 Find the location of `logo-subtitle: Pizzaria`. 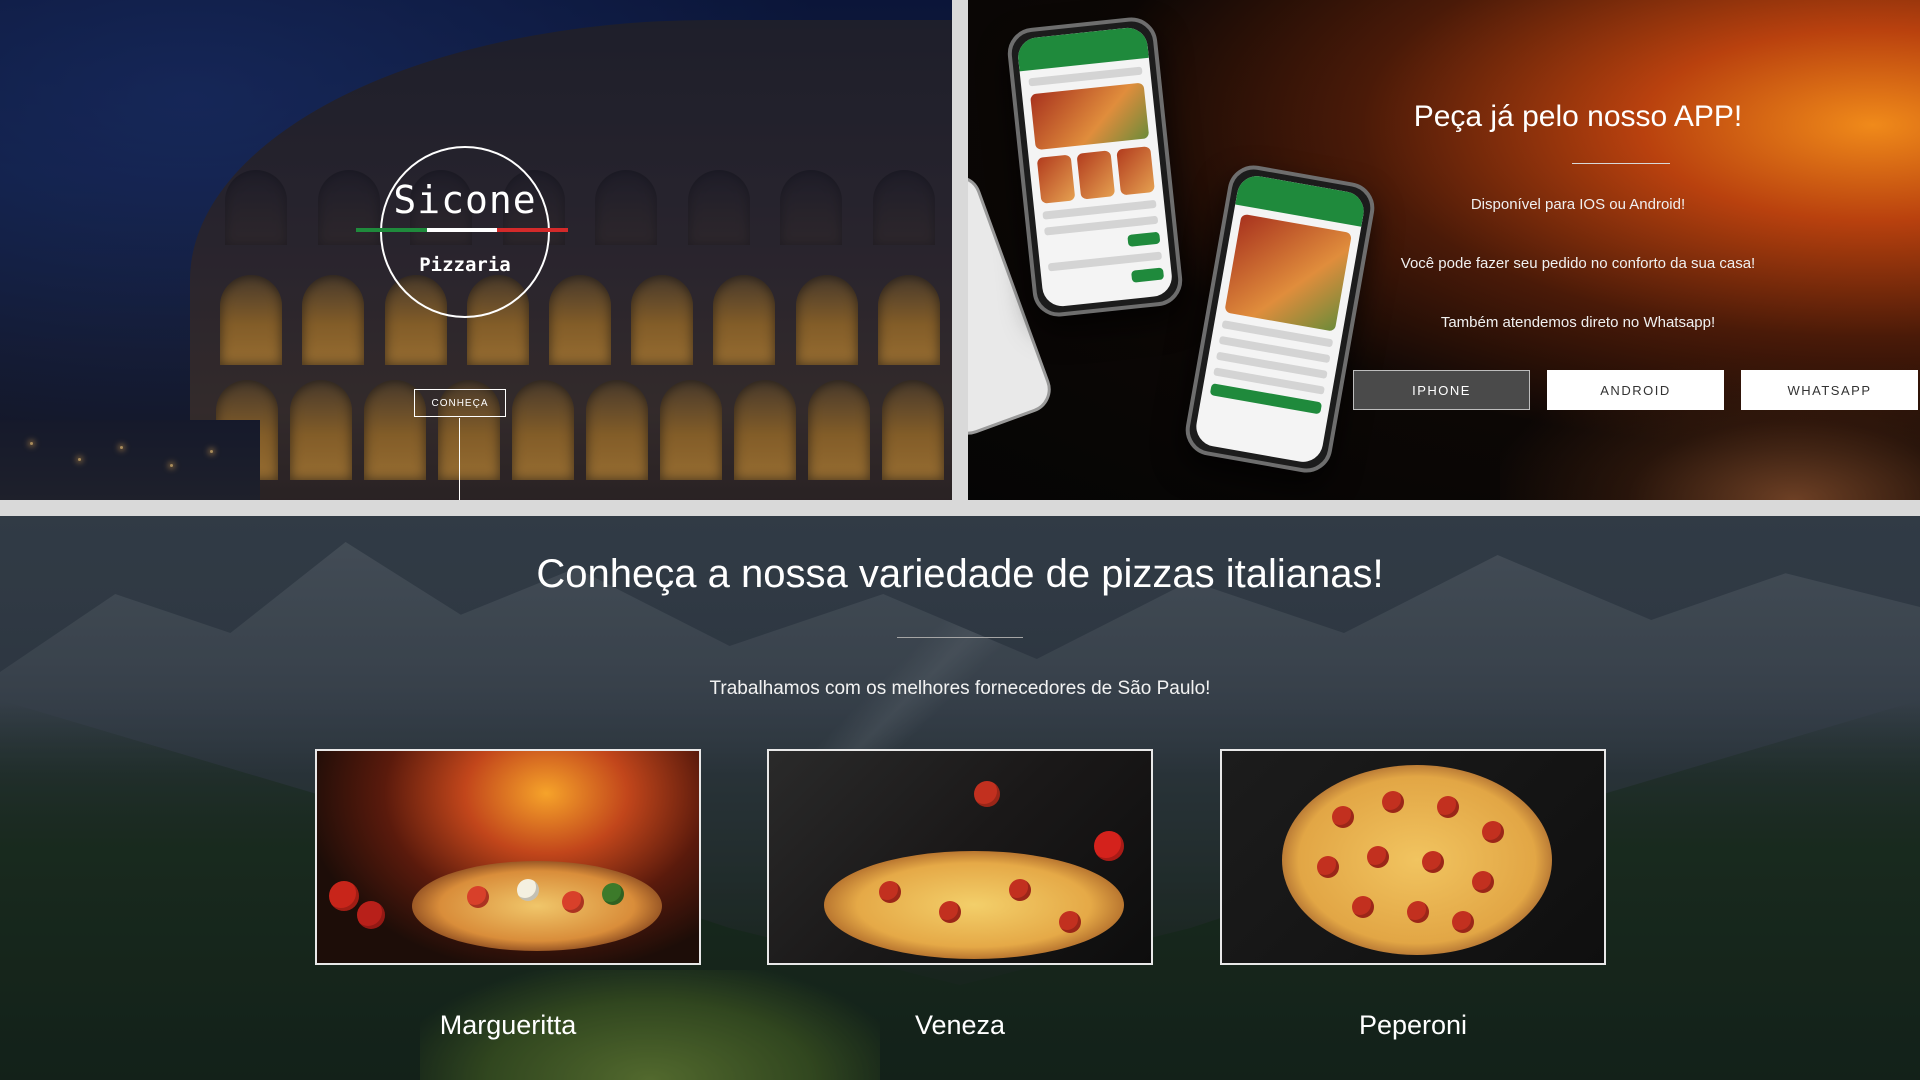

logo-subtitle: Pizzaria is located at coordinates (465, 265).